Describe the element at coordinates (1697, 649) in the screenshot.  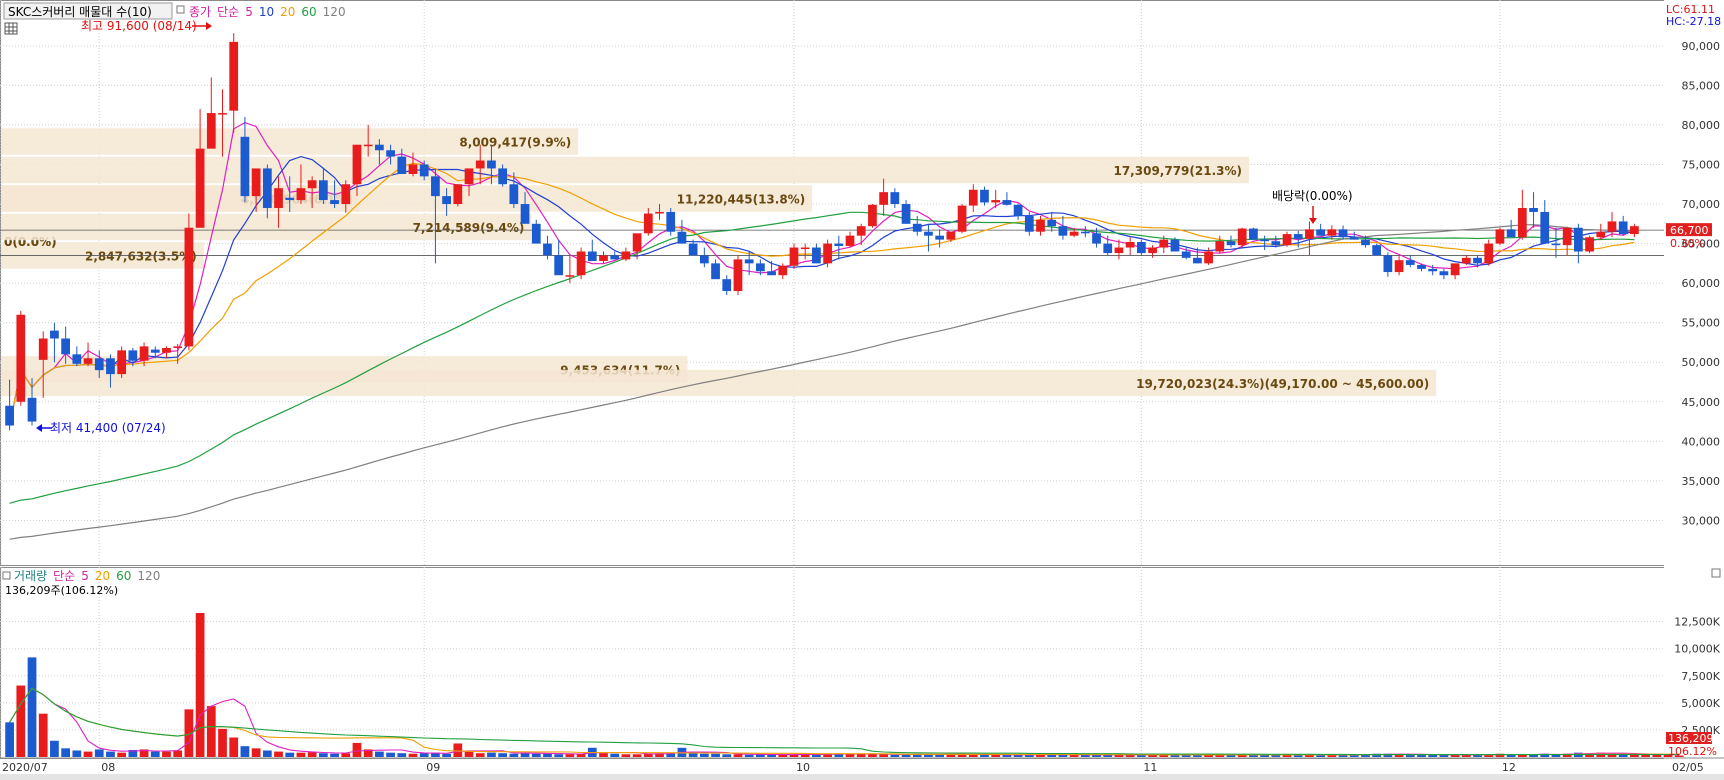
I see `volume-tick-label: 10,000K` at that location.